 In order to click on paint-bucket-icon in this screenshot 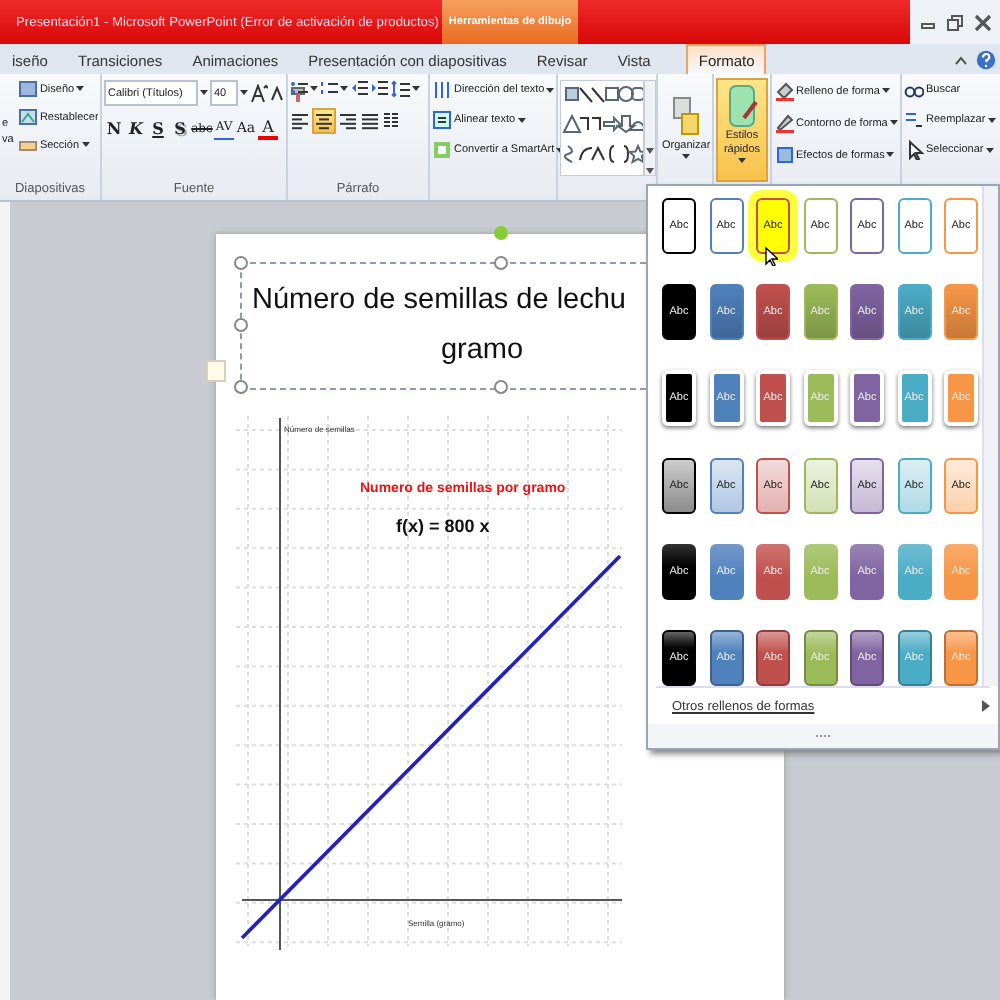, I will do `click(784, 91)`.